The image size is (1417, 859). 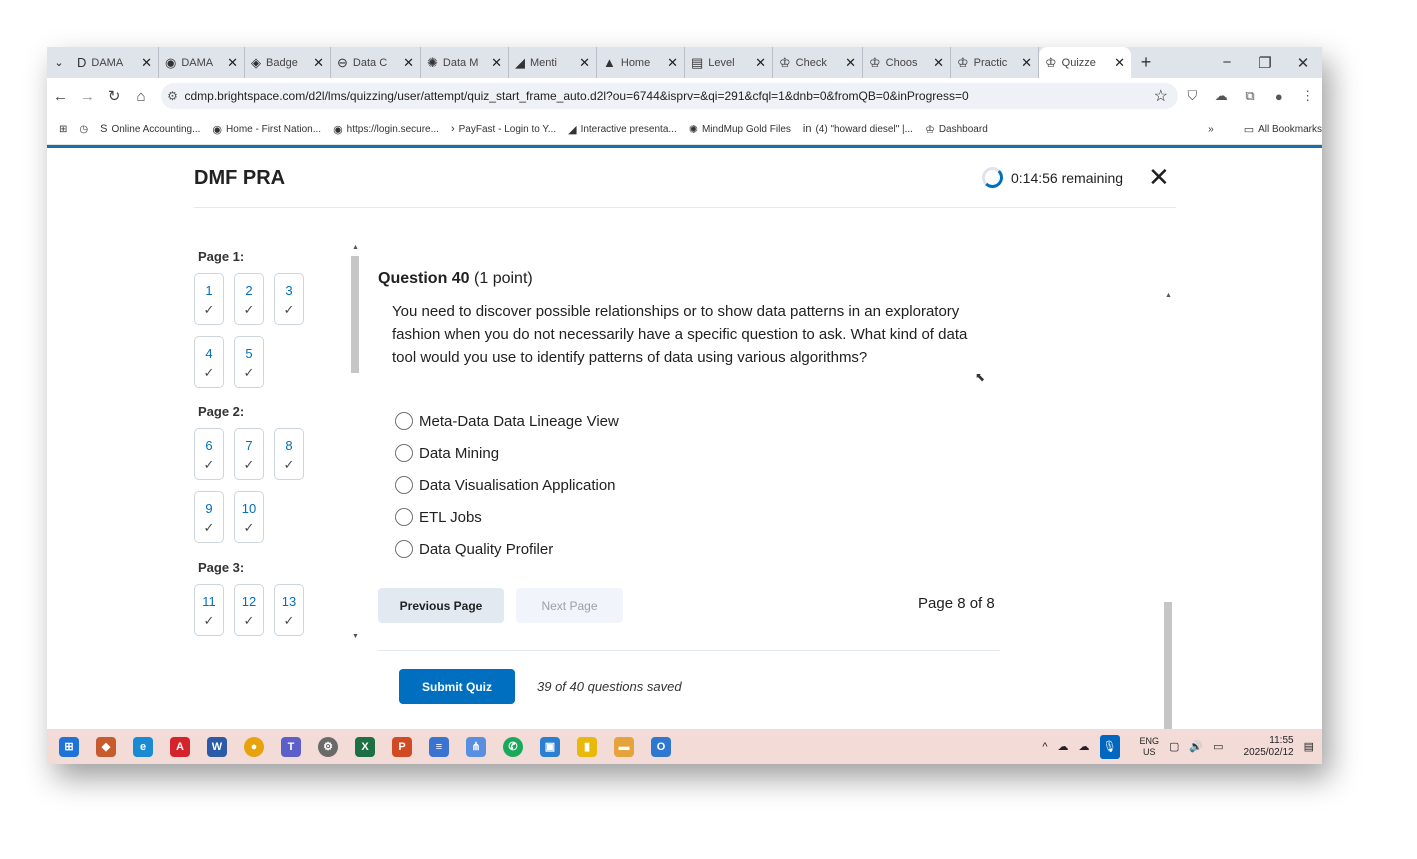 I want to click on nav-scroll-thumb, so click(x=355, y=314).